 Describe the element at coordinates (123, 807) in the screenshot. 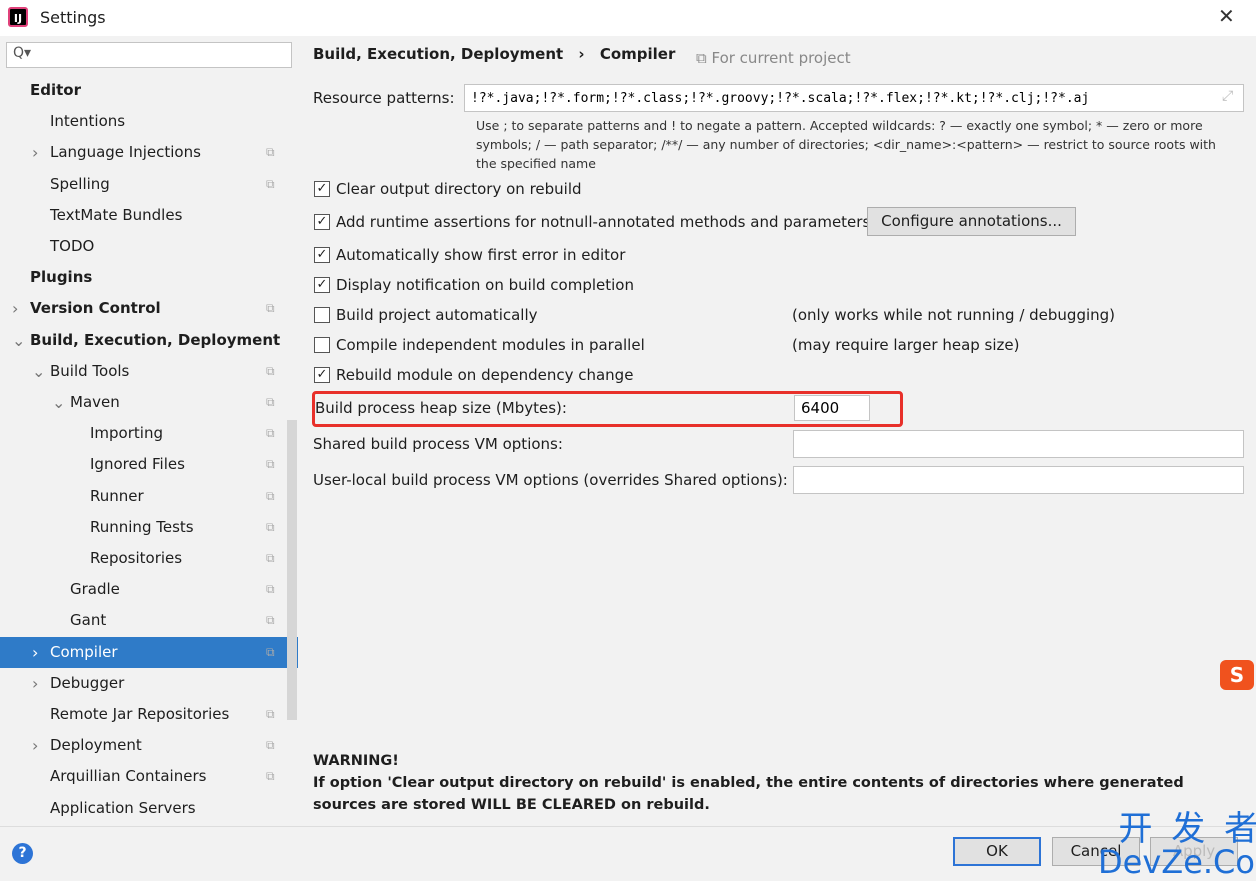

I see `sidebar-item-label: Application Servers` at that location.